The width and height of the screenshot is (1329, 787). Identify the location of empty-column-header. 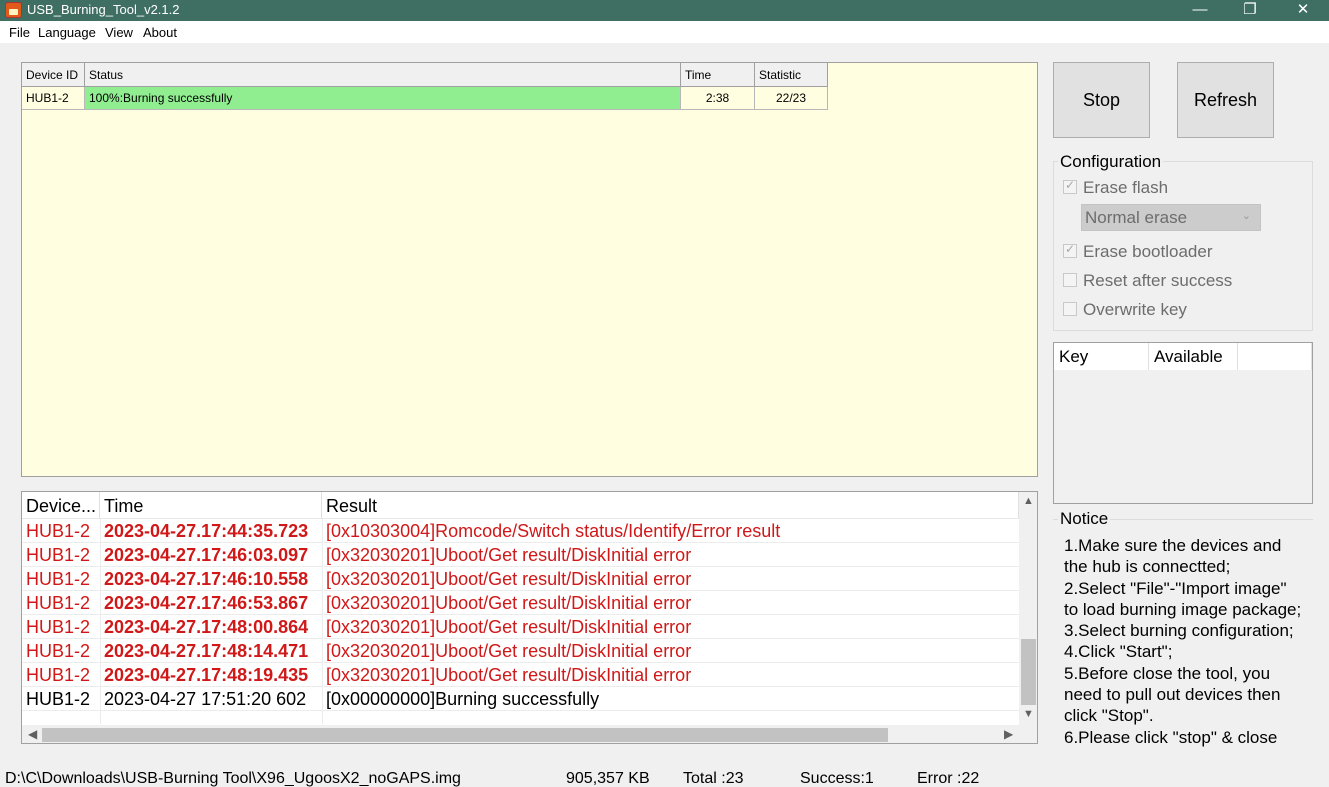
(1275, 356).